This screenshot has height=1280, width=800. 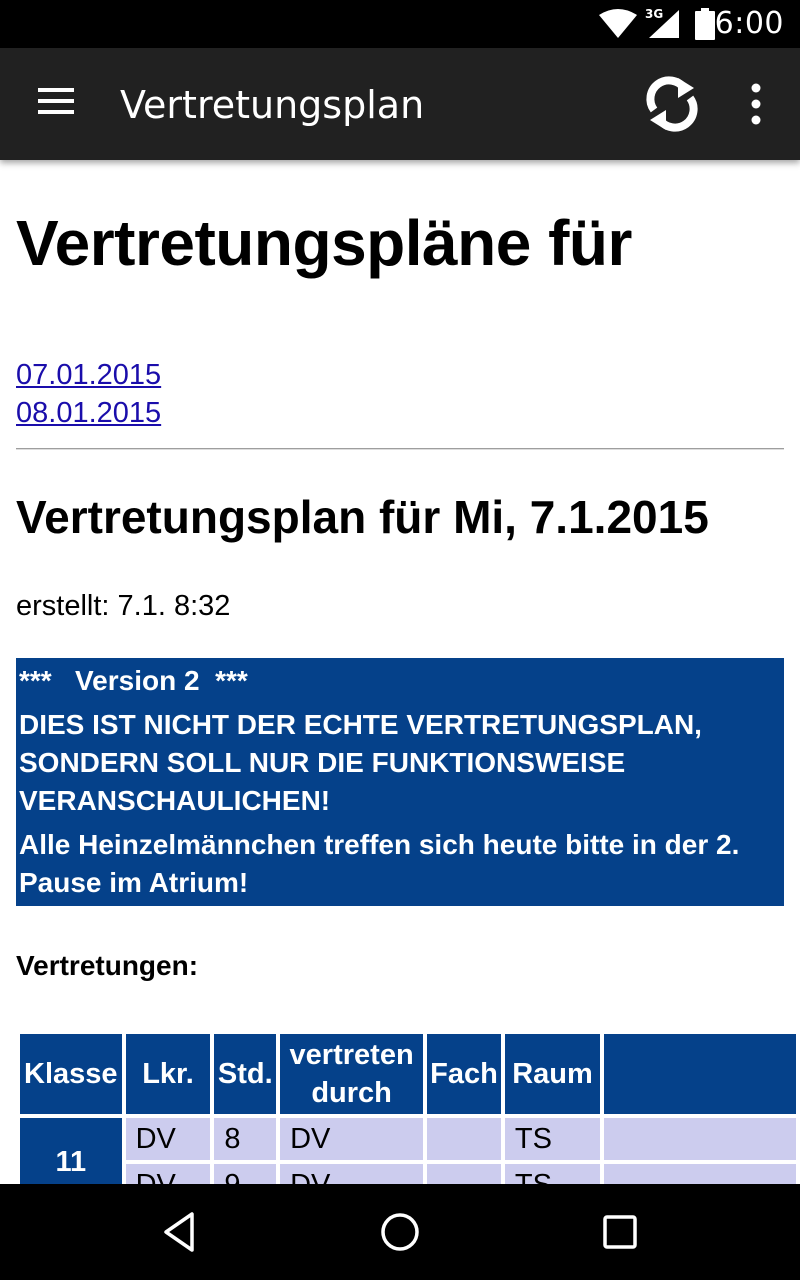 I want to click on notice-version: *** Version 2 ***, so click(x=133, y=680).